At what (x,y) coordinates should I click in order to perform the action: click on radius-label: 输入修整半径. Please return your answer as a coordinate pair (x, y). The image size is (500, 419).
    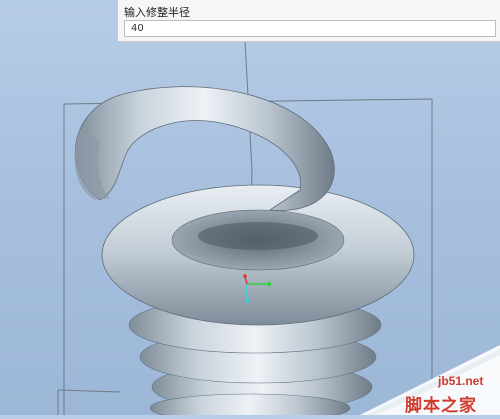
    Looking at the image, I should click on (157, 12).